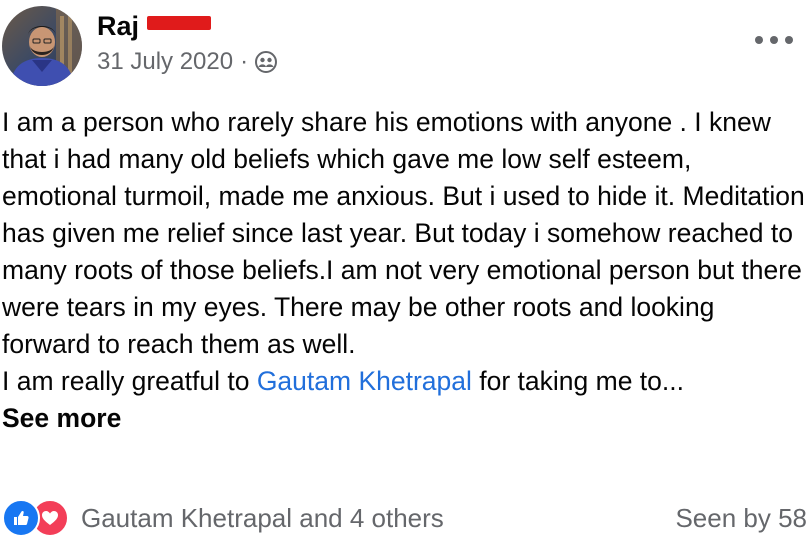 This screenshot has width=811, height=543. Describe the element at coordinates (179, 23) in the screenshot. I see `redacted-surname-mark` at that location.